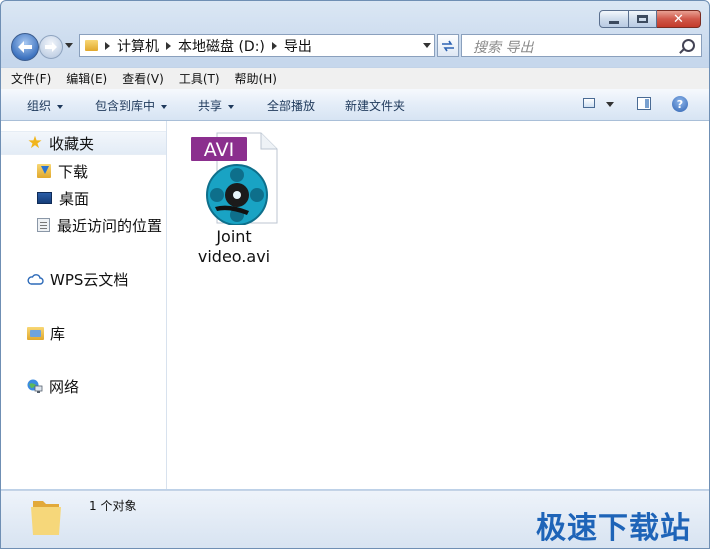  What do you see at coordinates (84, 78) in the screenshot?
I see `menu-edit: 编辑(E)` at bounding box center [84, 78].